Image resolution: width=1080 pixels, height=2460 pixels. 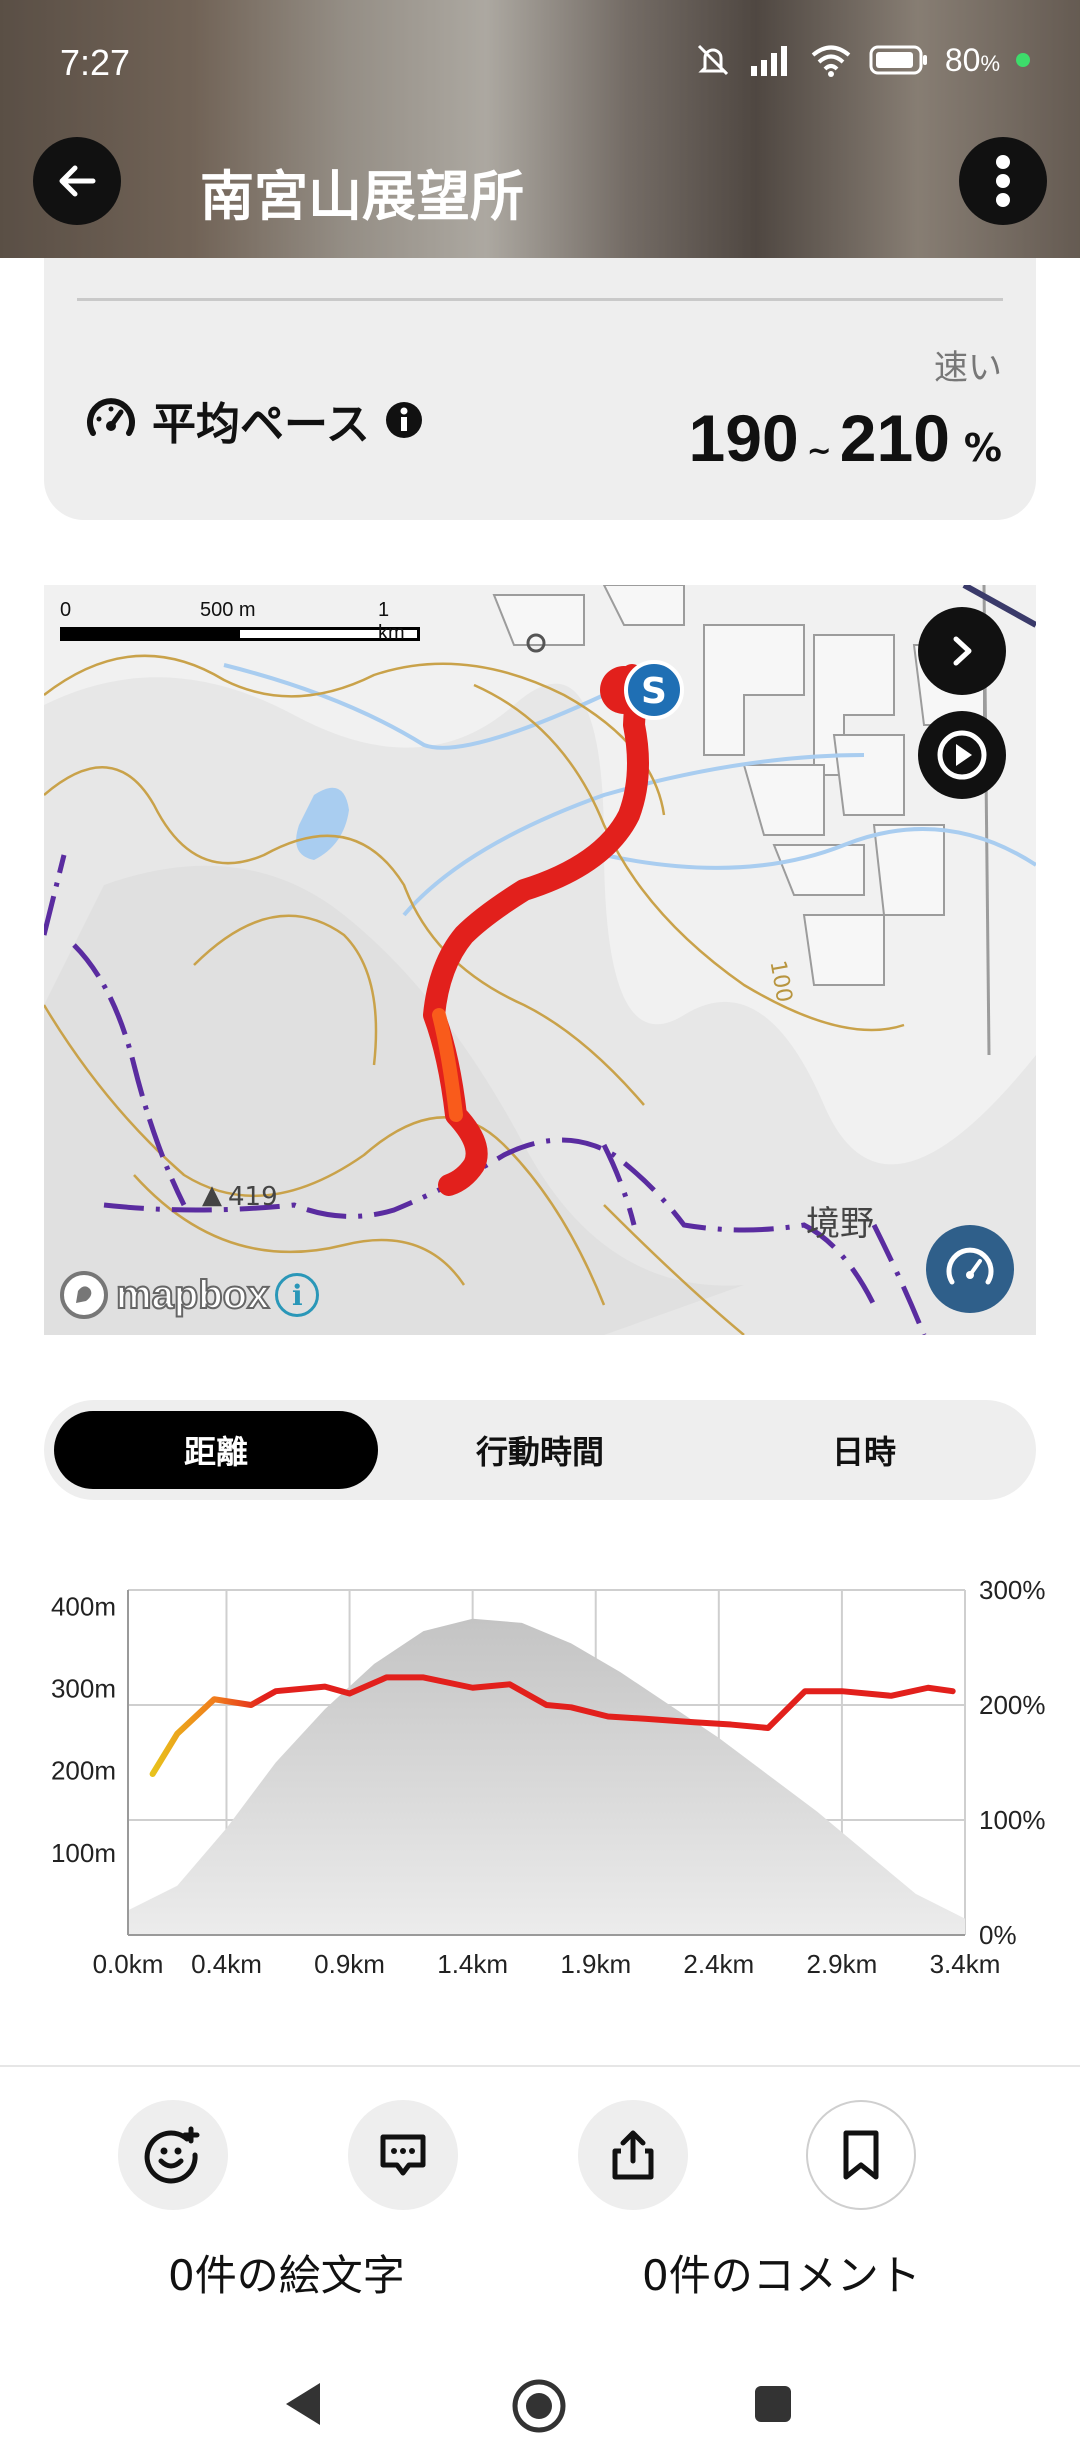 I want to click on average-pace-row: 平均ペース, so click(x=254, y=420).